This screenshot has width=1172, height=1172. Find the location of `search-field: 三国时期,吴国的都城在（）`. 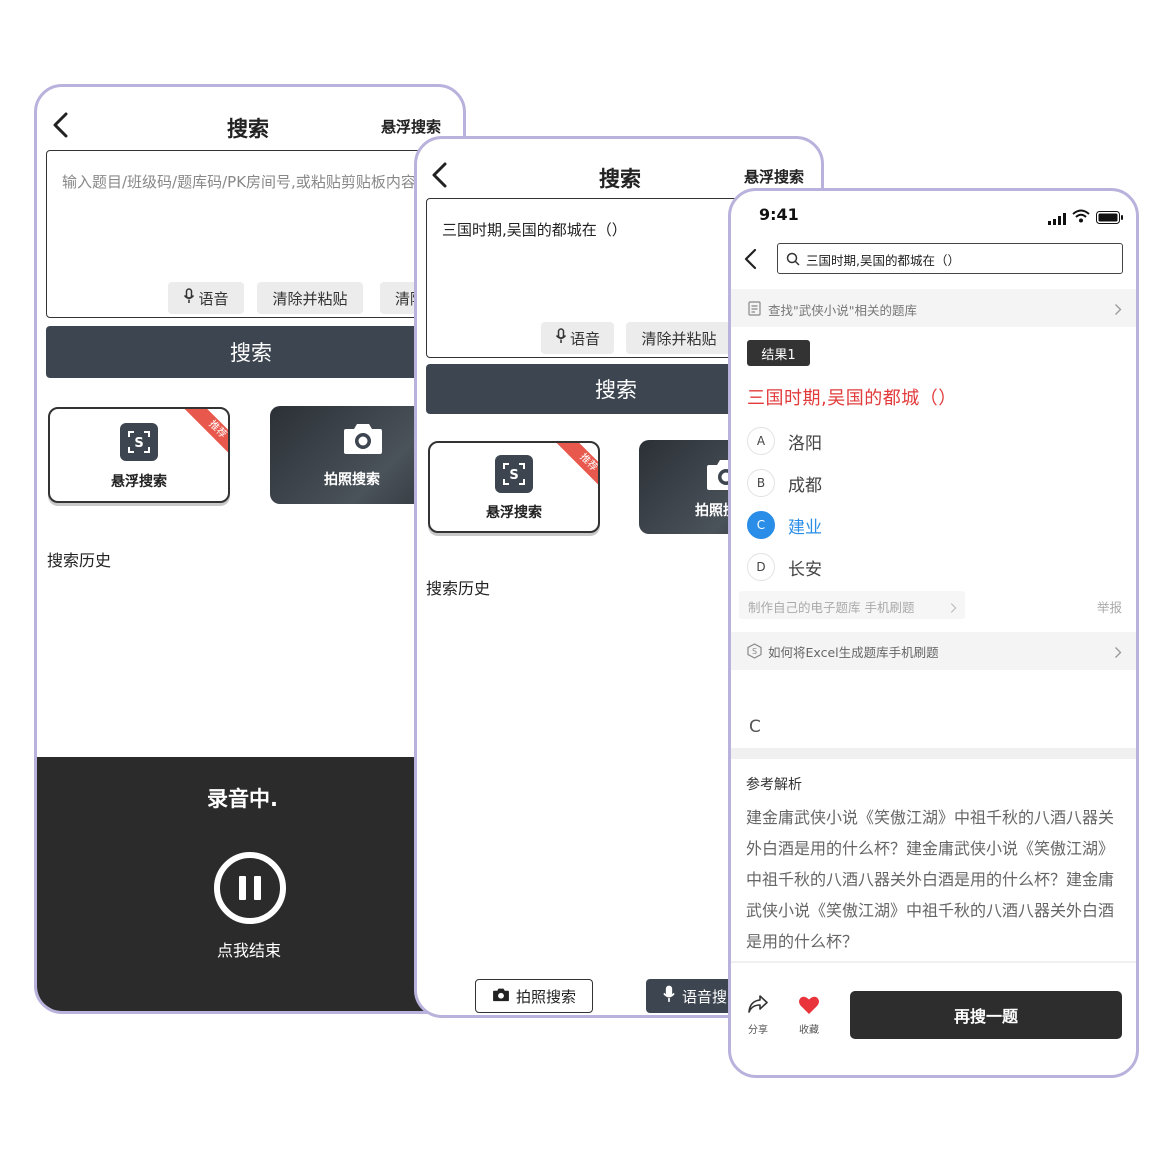

search-field: 三国时期,吴国的都城在（） is located at coordinates (950, 258).